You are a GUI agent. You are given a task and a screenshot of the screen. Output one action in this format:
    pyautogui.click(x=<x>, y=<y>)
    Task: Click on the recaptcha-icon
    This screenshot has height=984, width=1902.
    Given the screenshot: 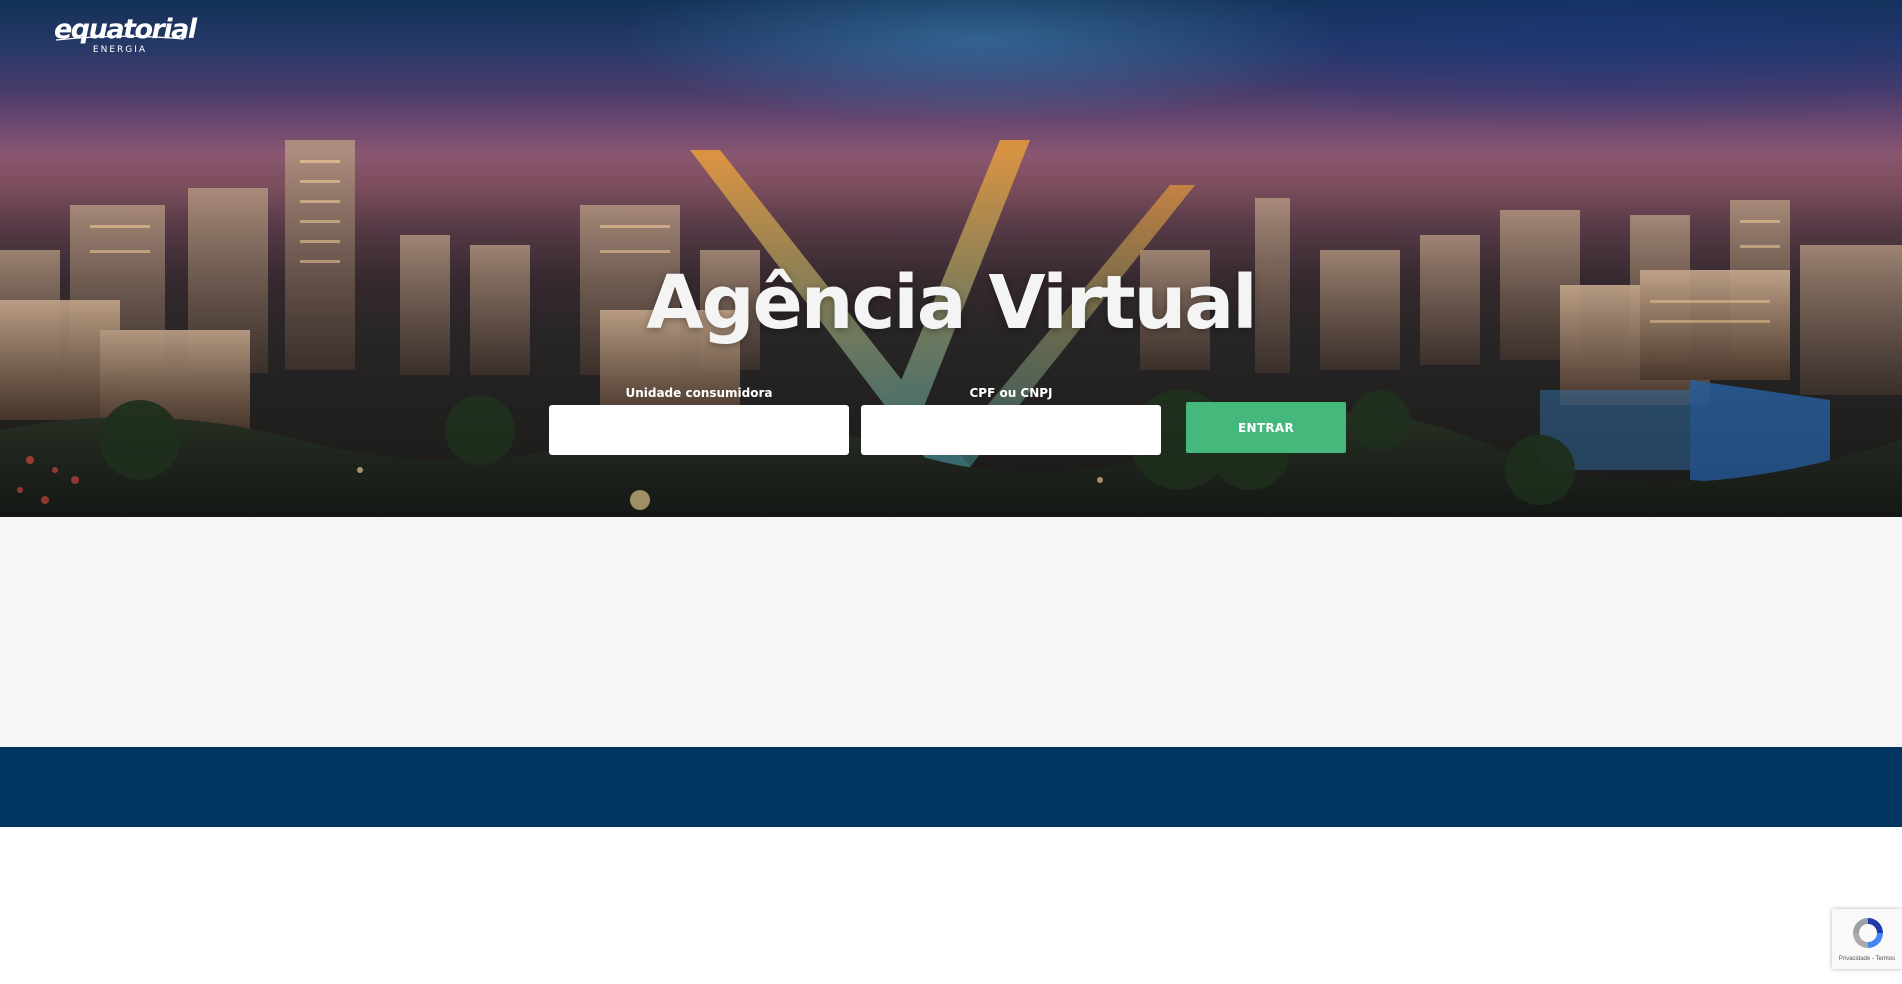 What is the action you would take?
    pyautogui.click(x=1868, y=933)
    